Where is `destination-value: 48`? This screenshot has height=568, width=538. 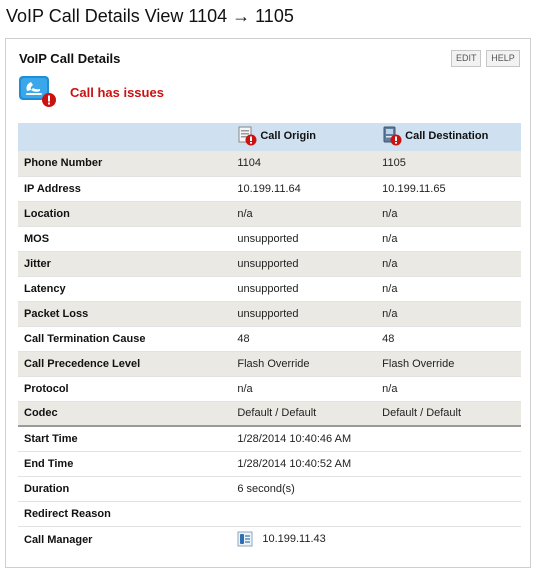
destination-value: 48 is located at coordinates (448, 339).